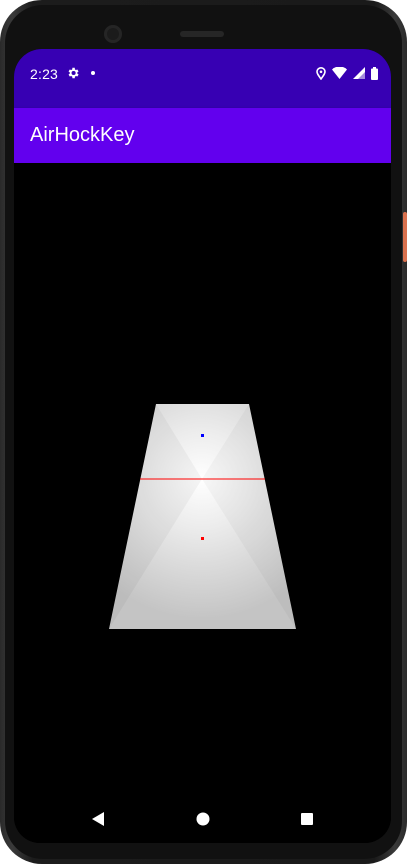  I want to click on battery-icon, so click(374, 73).